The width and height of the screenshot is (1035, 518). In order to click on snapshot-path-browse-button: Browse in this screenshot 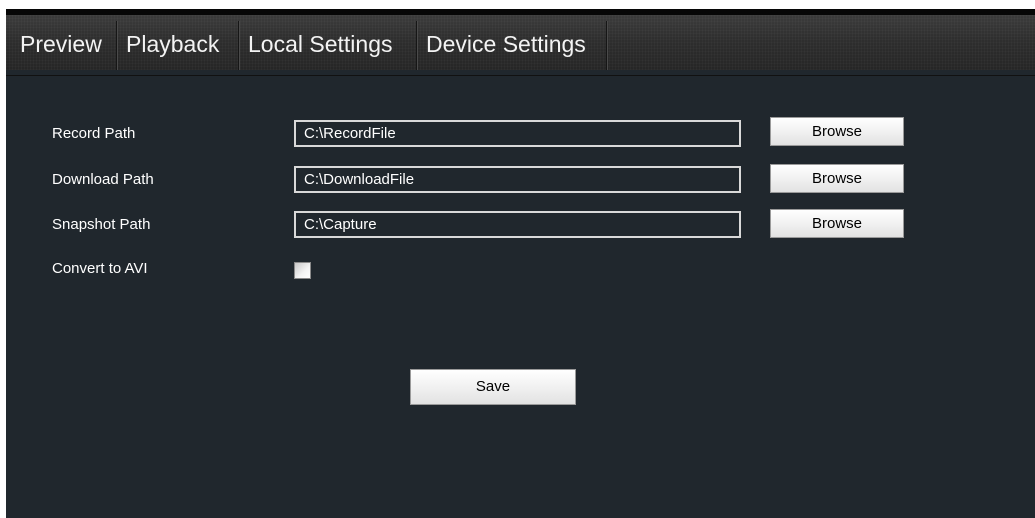, I will do `click(837, 223)`.